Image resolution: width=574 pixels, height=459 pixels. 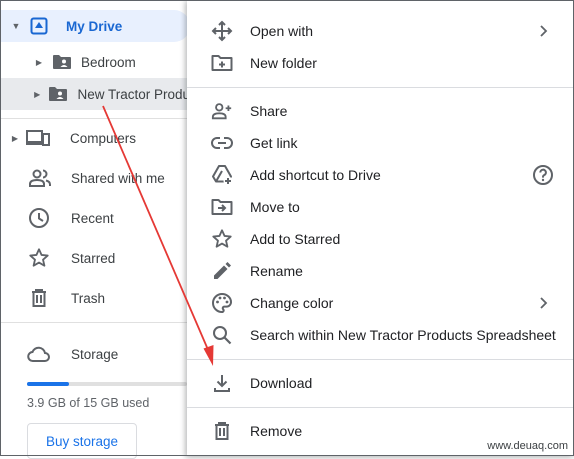 I want to click on menu-item-add-shortcut: Add shortcut to Drive, so click(x=380, y=175).